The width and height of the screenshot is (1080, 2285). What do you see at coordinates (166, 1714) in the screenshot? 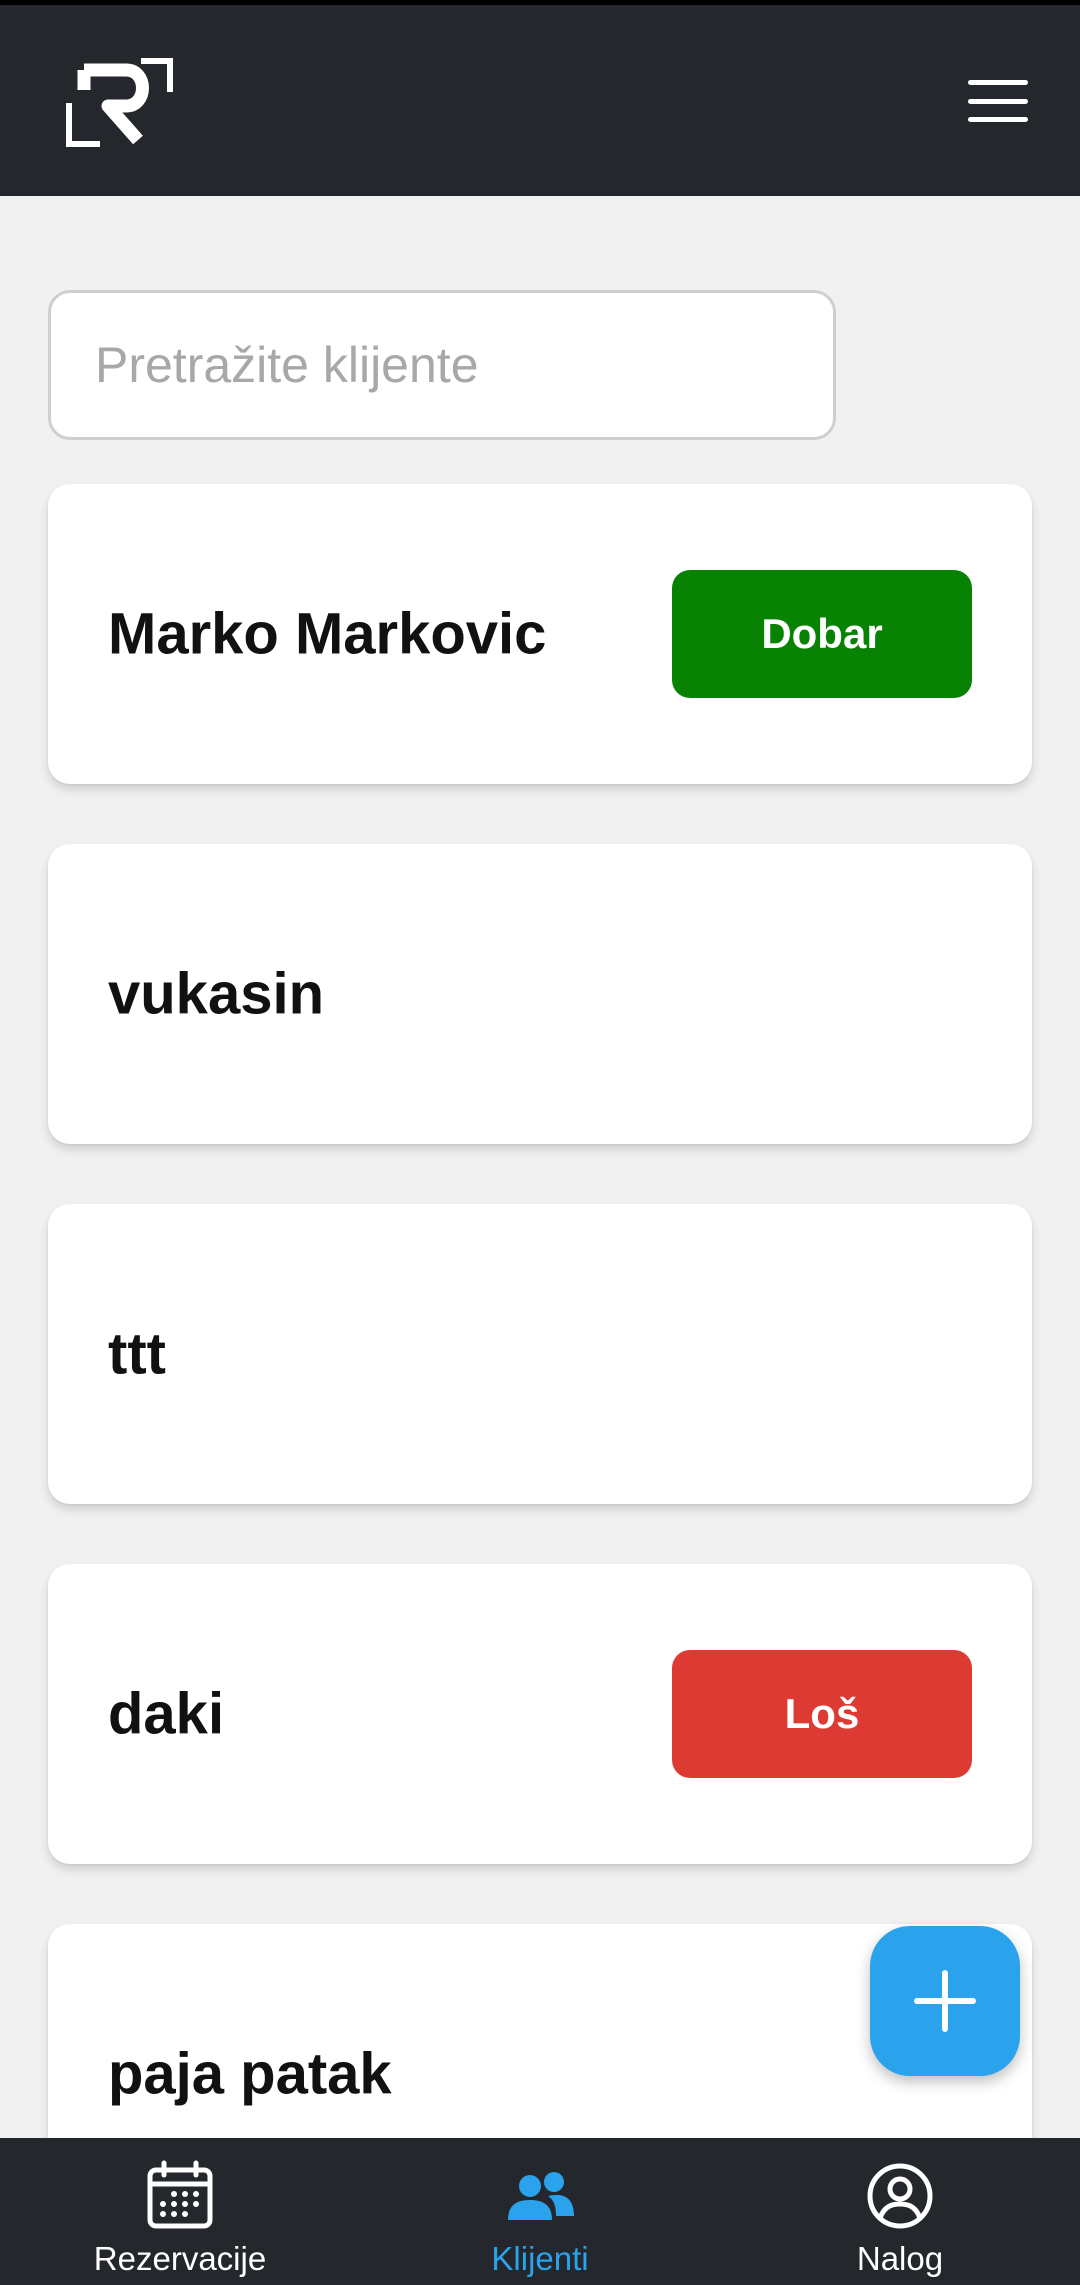
I see `client-name: daki` at bounding box center [166, 1714].